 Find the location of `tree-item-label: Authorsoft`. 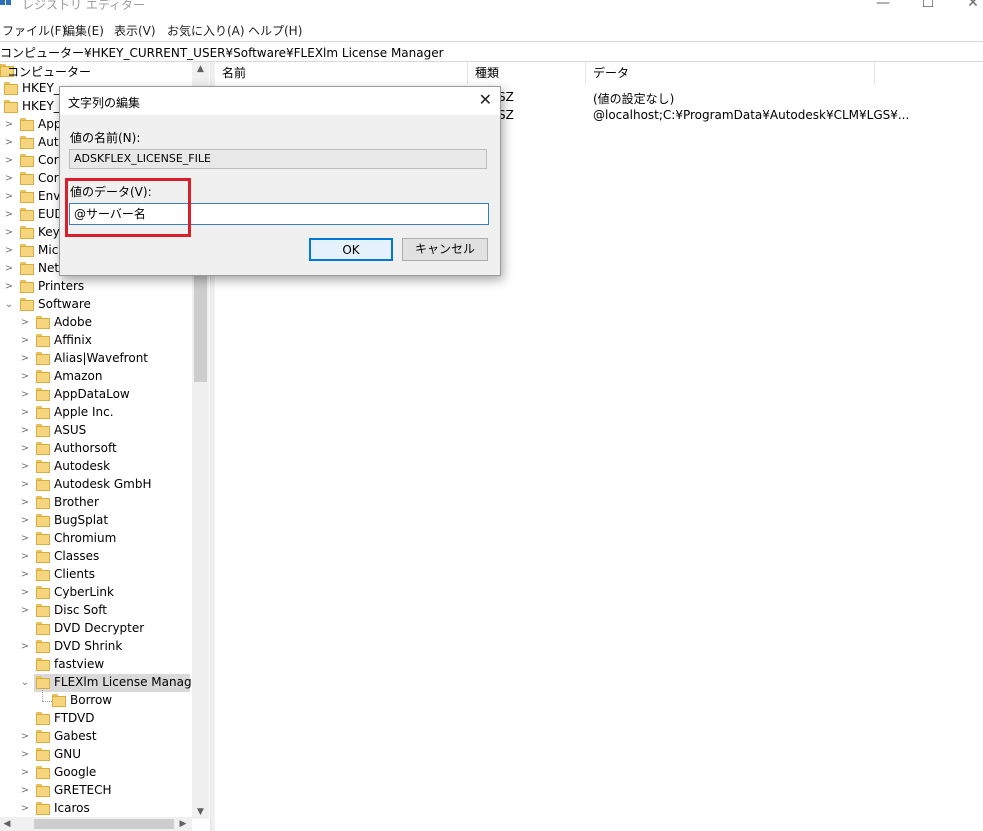

tree-item-label: Authorsoft is located at coordinates (85, 448).